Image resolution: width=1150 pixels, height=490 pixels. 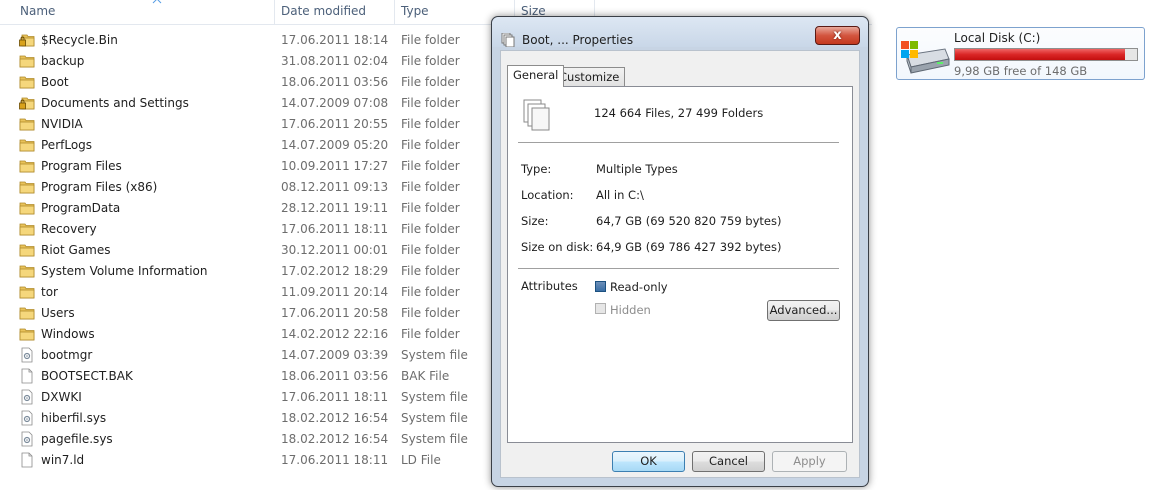 I want to click on hard-drive-icon, so click(x=925, y=57).